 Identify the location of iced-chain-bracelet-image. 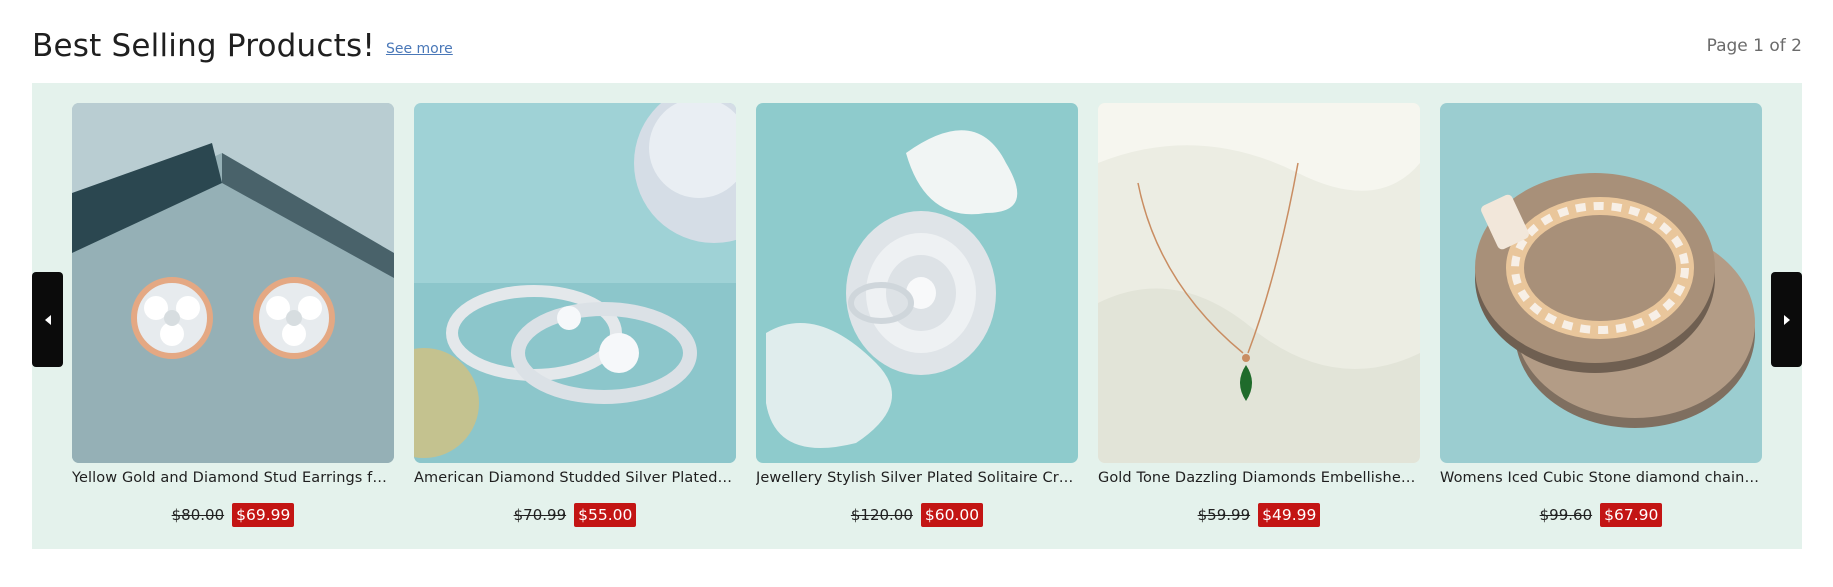
(1601, 283).